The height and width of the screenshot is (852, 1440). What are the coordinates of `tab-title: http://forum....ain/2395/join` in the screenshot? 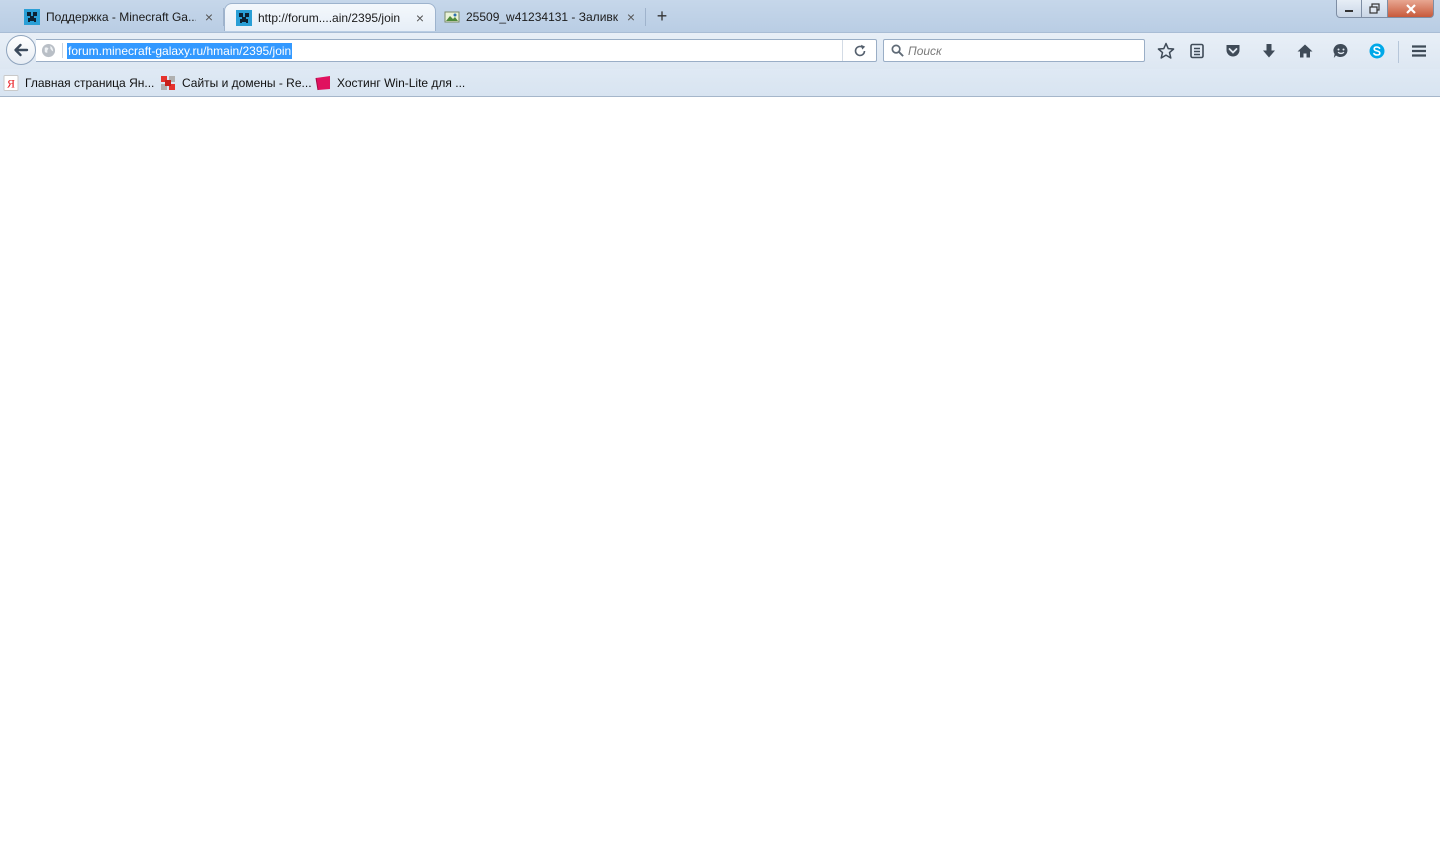 It's located at (329, 17).